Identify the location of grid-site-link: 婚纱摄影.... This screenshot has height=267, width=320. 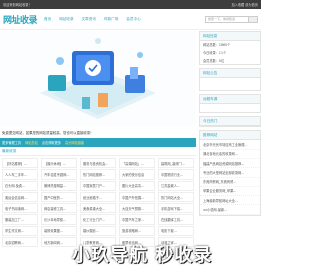
(98, 231).